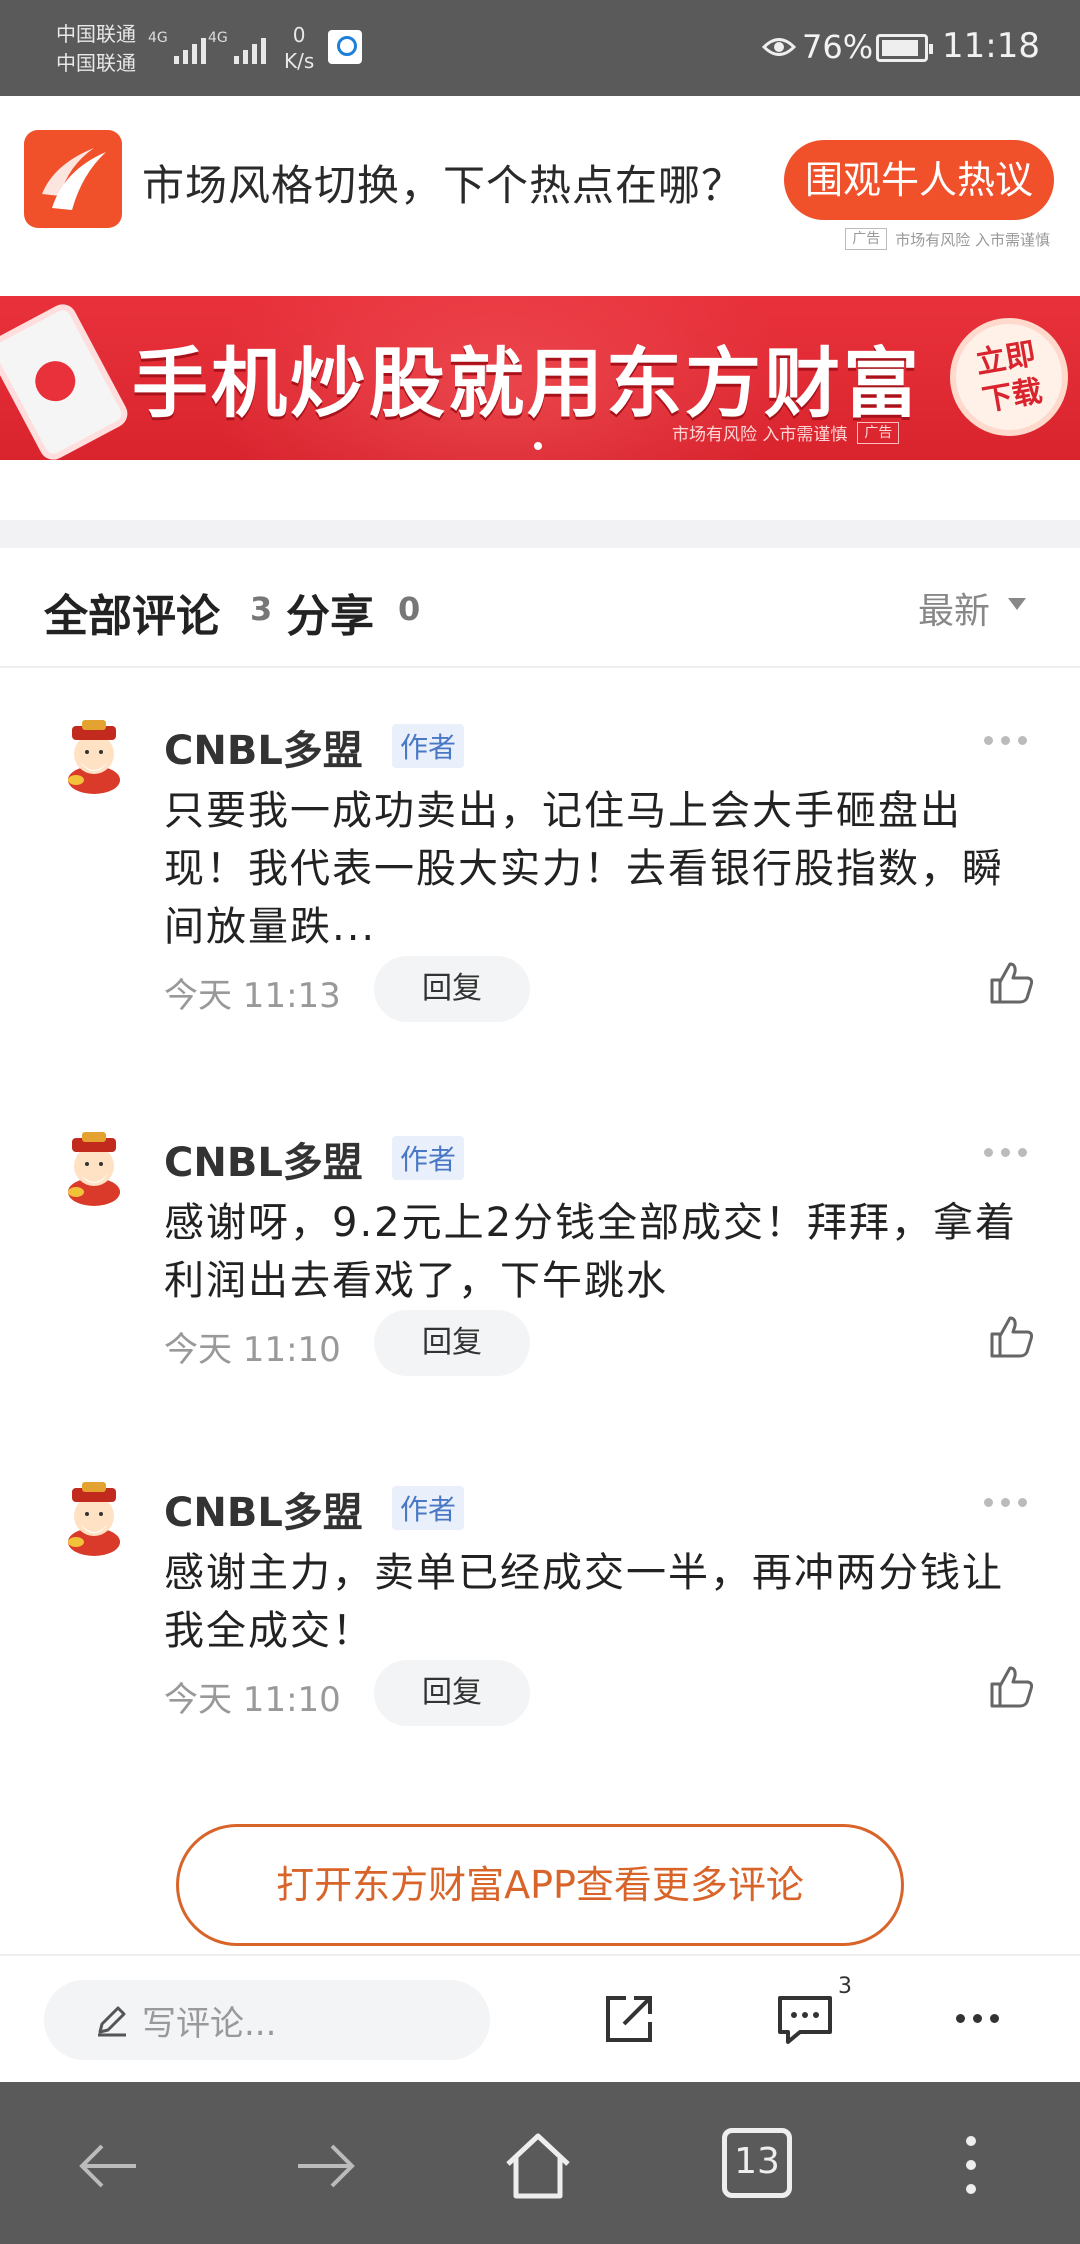 This screenshot has height=2244, width=1080. Describe the element at coordinates (538, 2166) in the screenshot. I see `home-icon` at that location.